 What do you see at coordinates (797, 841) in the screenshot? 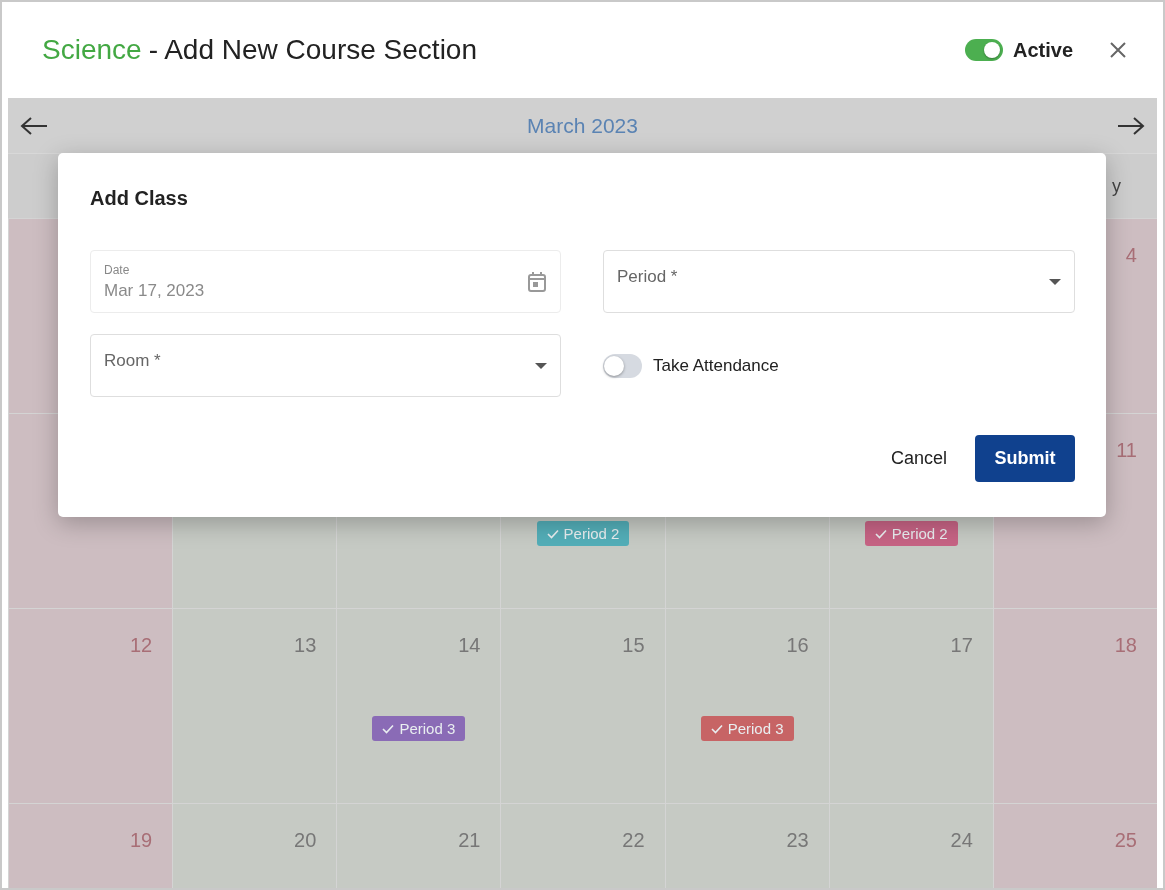
I see `day-number: 23` at bounding box center [797, 841].